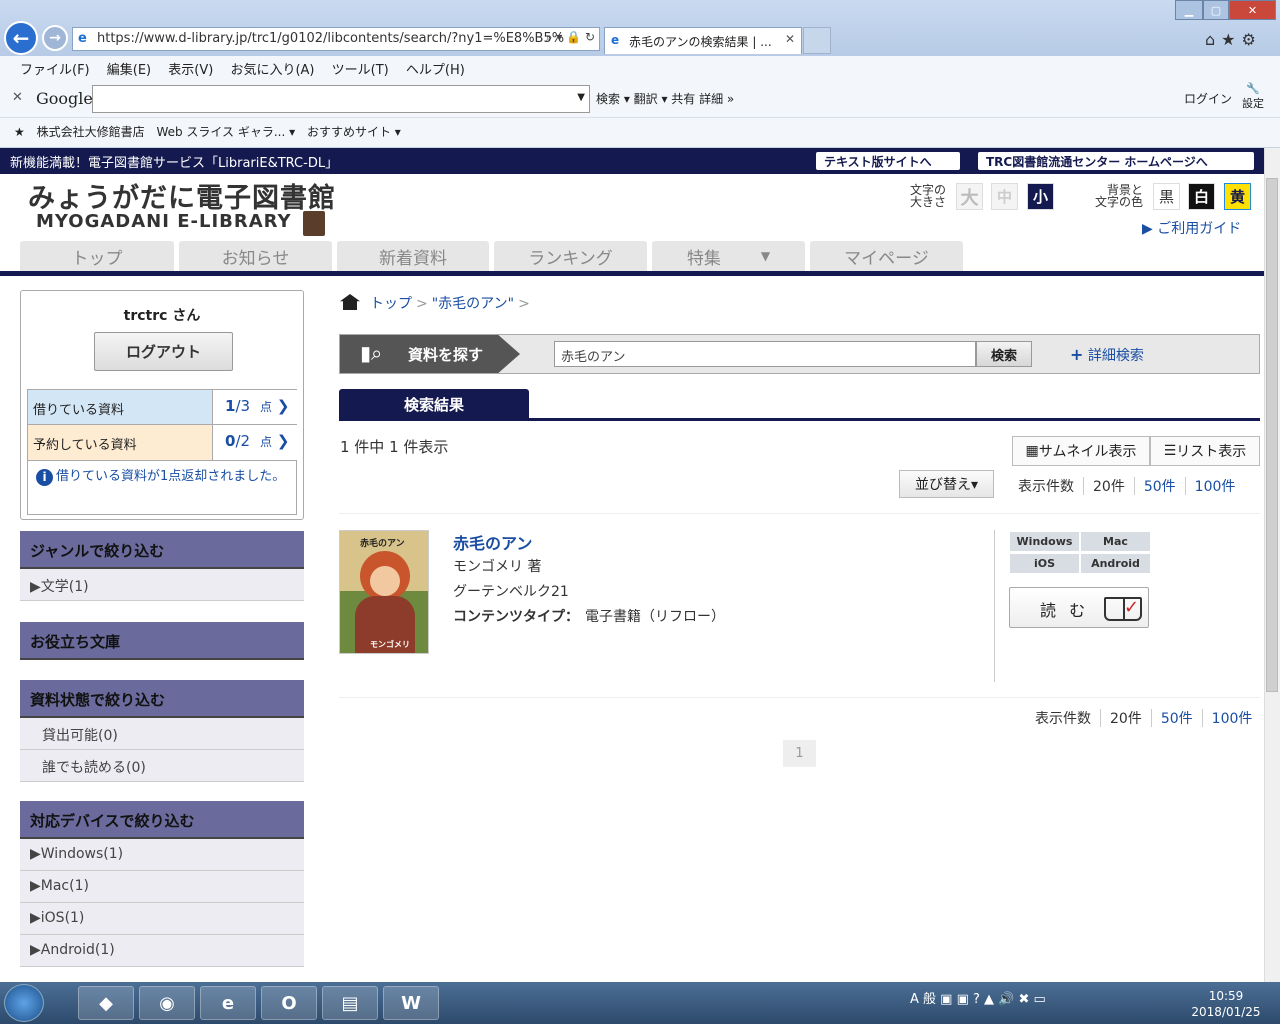 The image size is (1280, 1024). What do you see at coordinates (1208, 98) in the screenshot?
I see `google-login: ログイン` at bounding box center [1208, 98].